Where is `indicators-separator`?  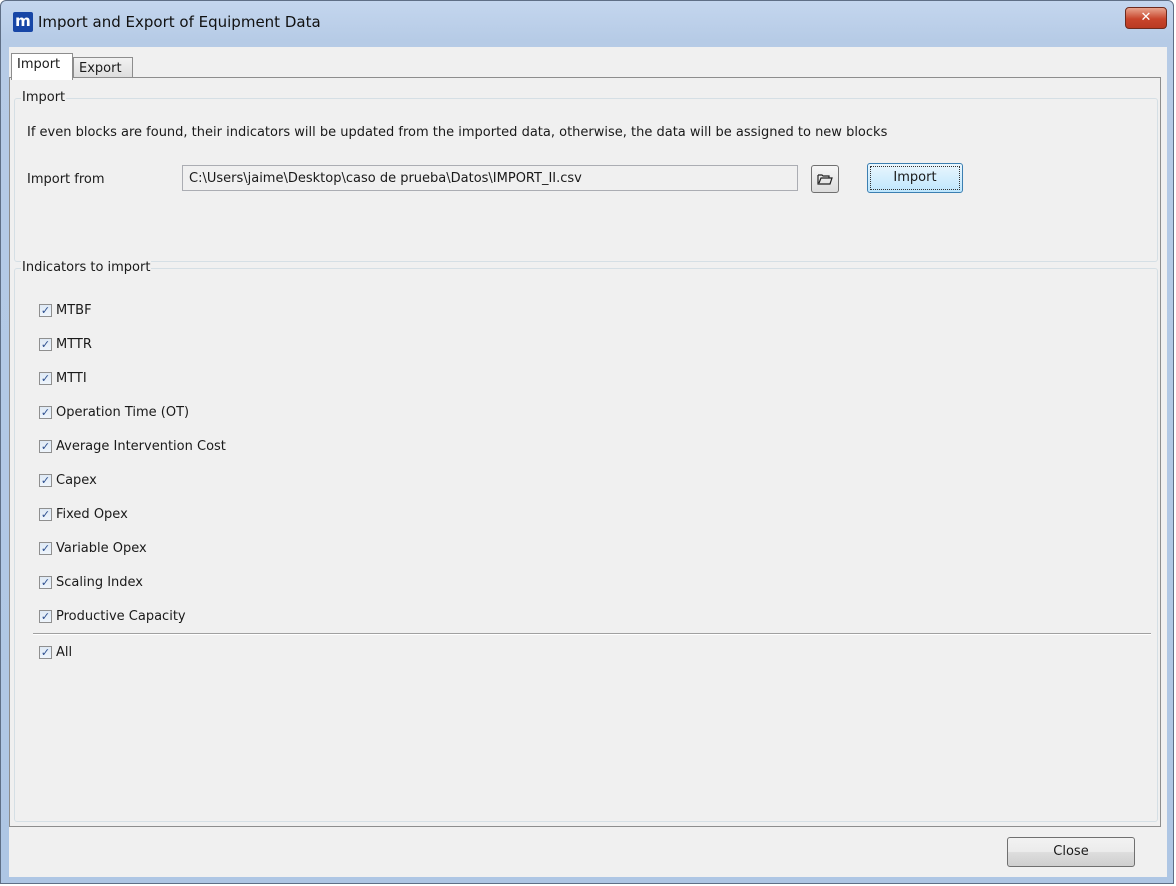
indicators-separator is located at coordinates (592, 634).